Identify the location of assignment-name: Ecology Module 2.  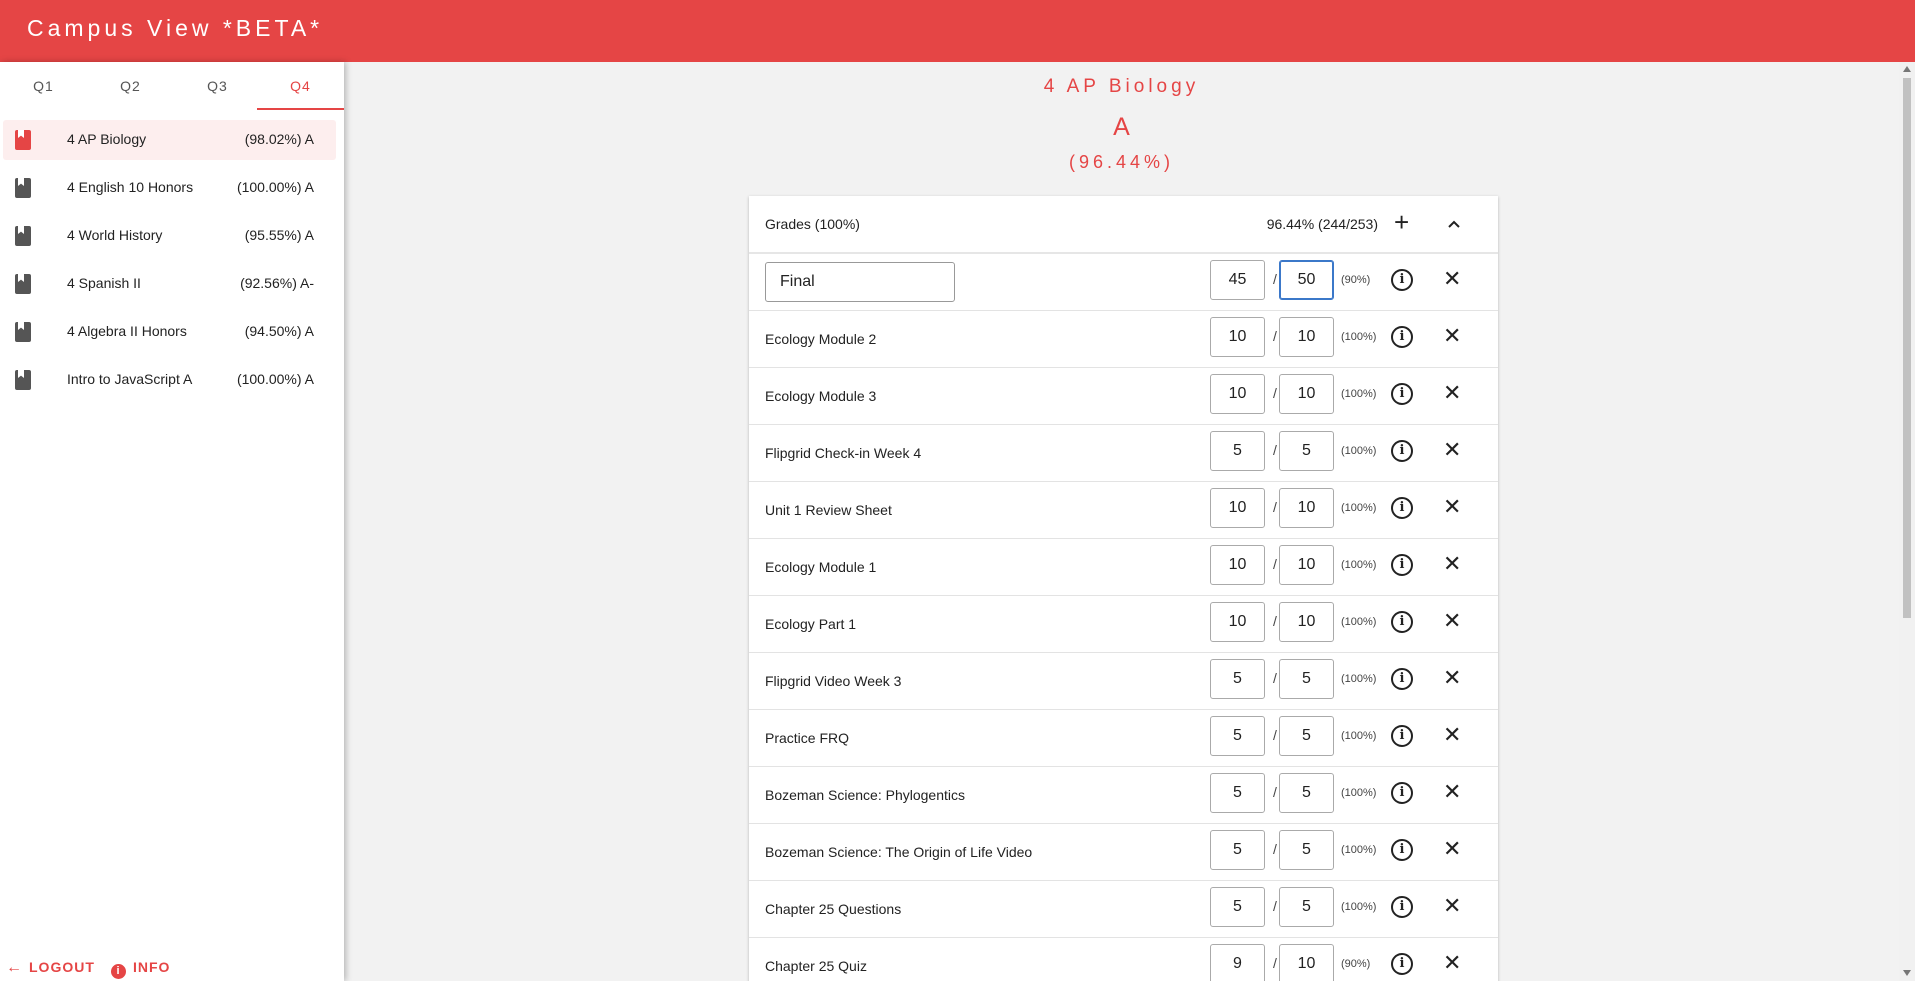
(821, 339).